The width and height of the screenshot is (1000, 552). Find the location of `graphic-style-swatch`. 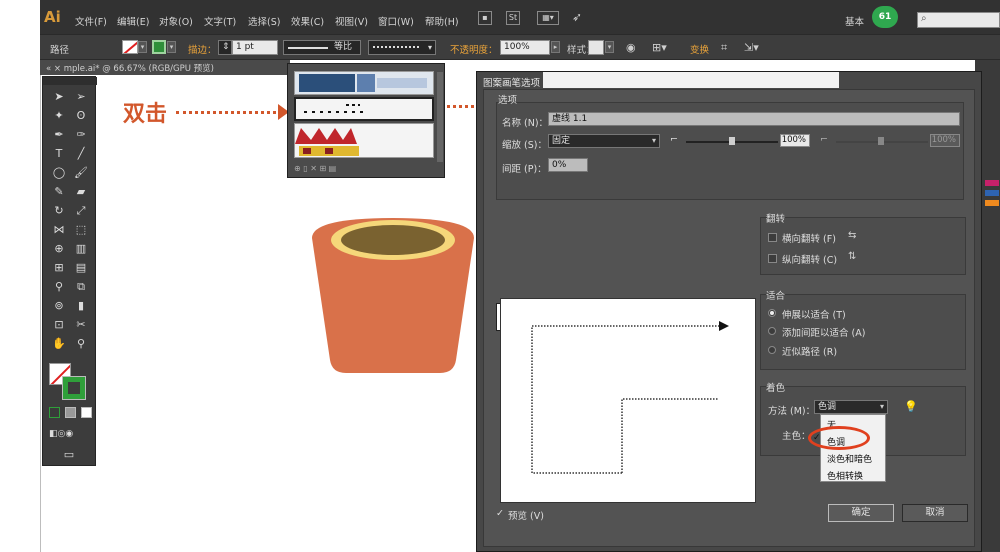

graphic-style-swatch is located at coordinates (596, 47).